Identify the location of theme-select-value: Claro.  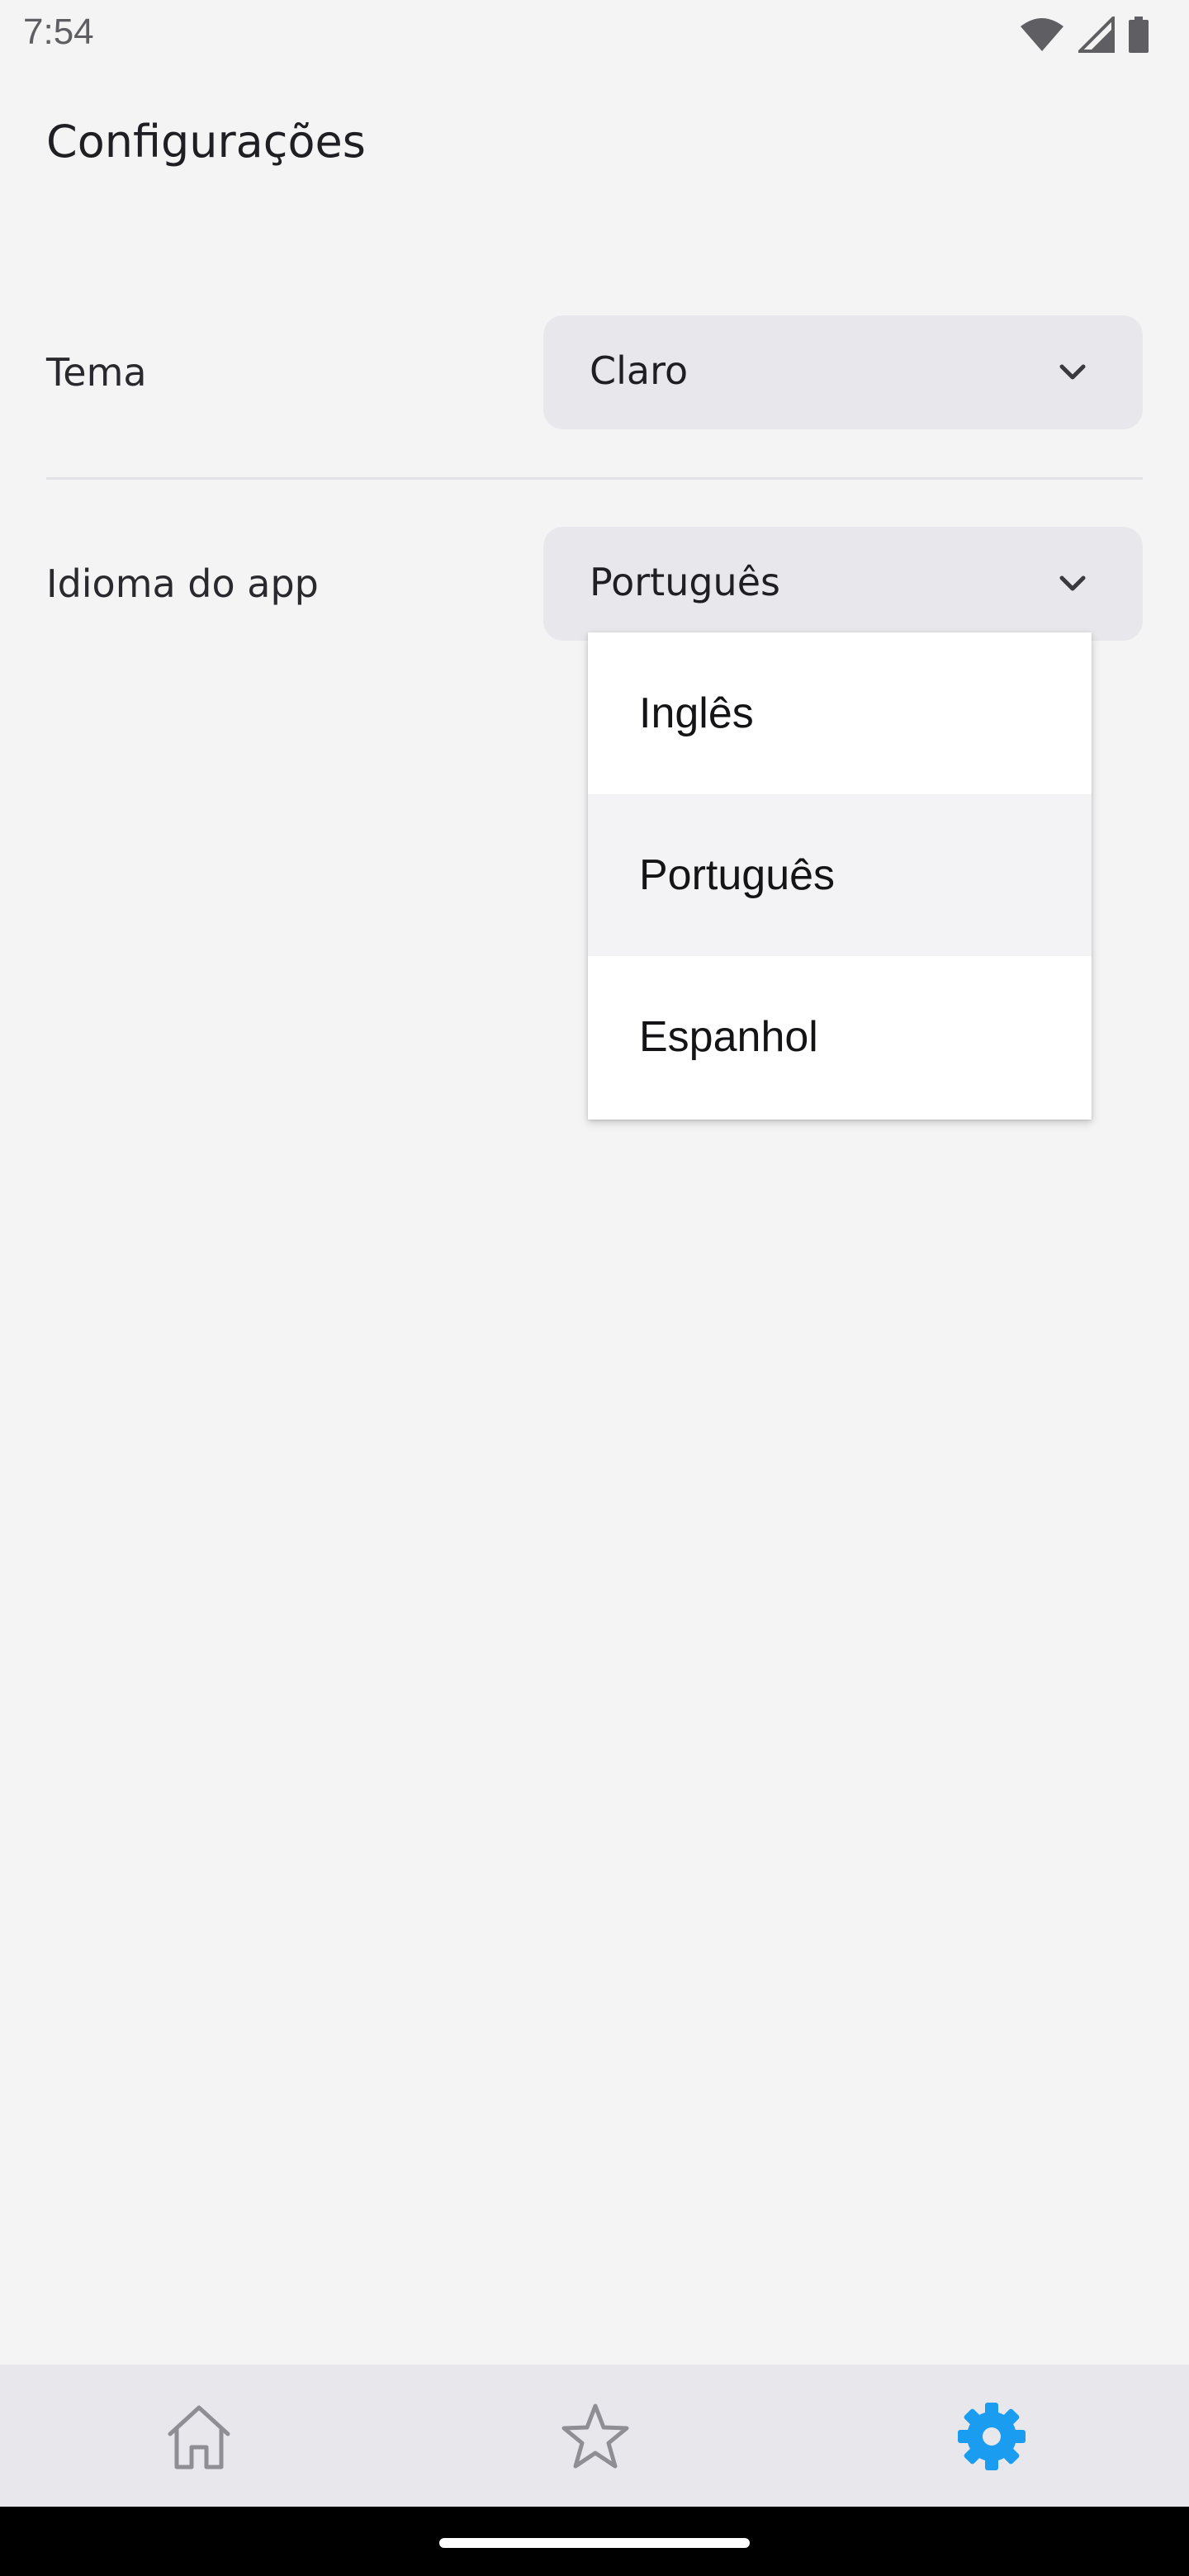
(639, 370).